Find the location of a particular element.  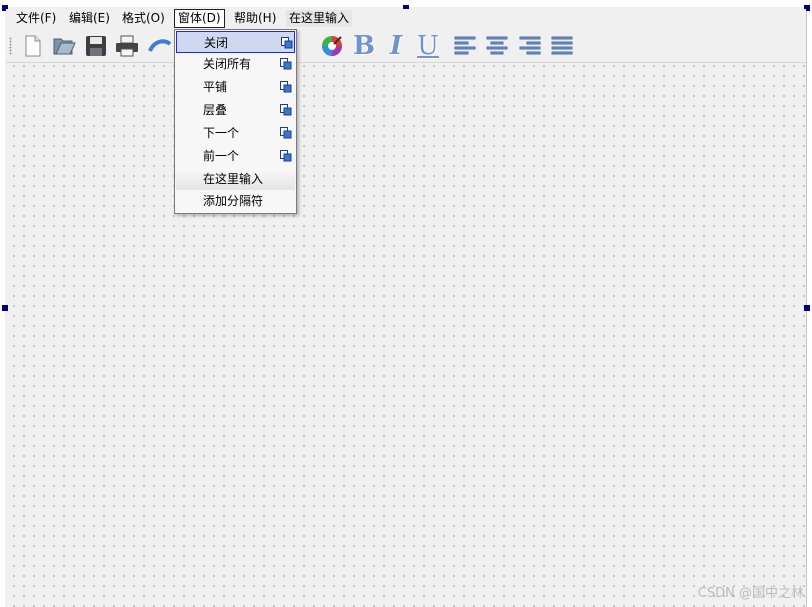

new-file-icon is located at coordinates (33, 46).